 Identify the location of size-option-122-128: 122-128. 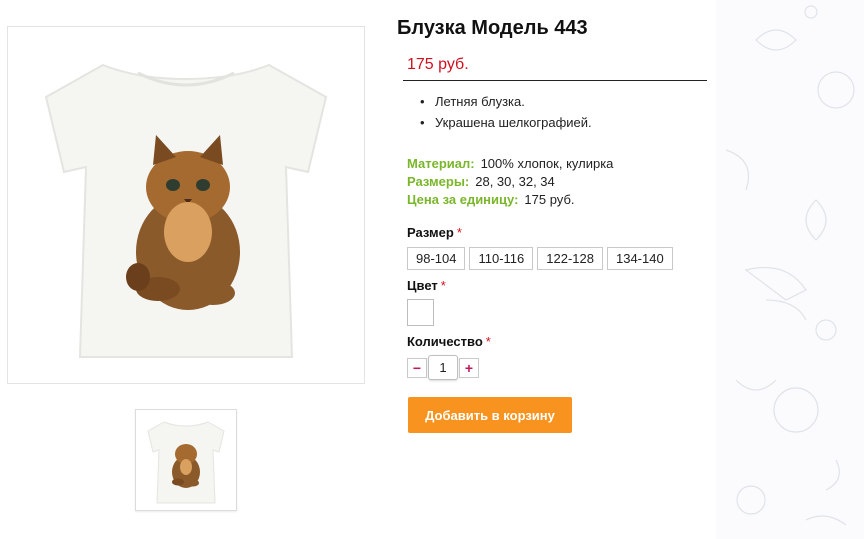
(570, 258).